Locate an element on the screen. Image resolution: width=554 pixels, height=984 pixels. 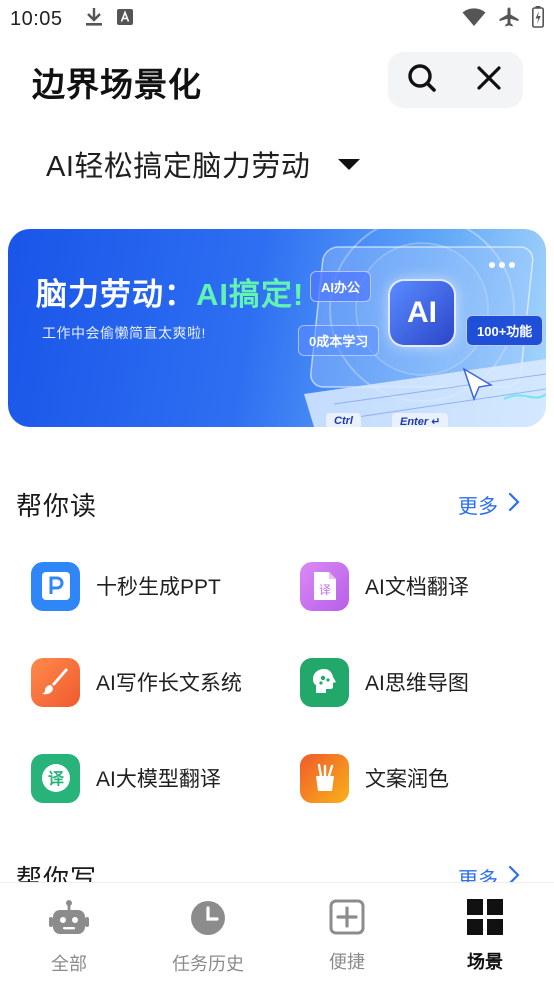
nav-item-all: 全部 is located at coordinates (69, 939).